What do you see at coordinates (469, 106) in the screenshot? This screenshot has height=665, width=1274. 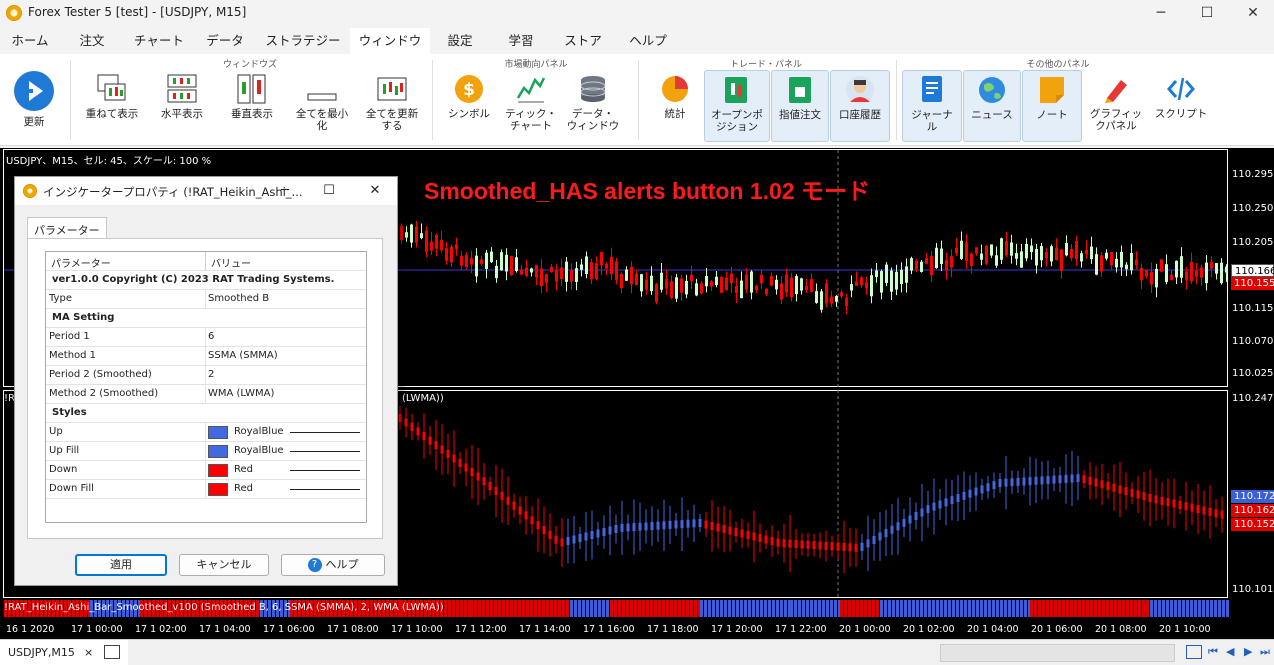 I see `symbol-button: $ シンボル` at bounding box center [469, 106].